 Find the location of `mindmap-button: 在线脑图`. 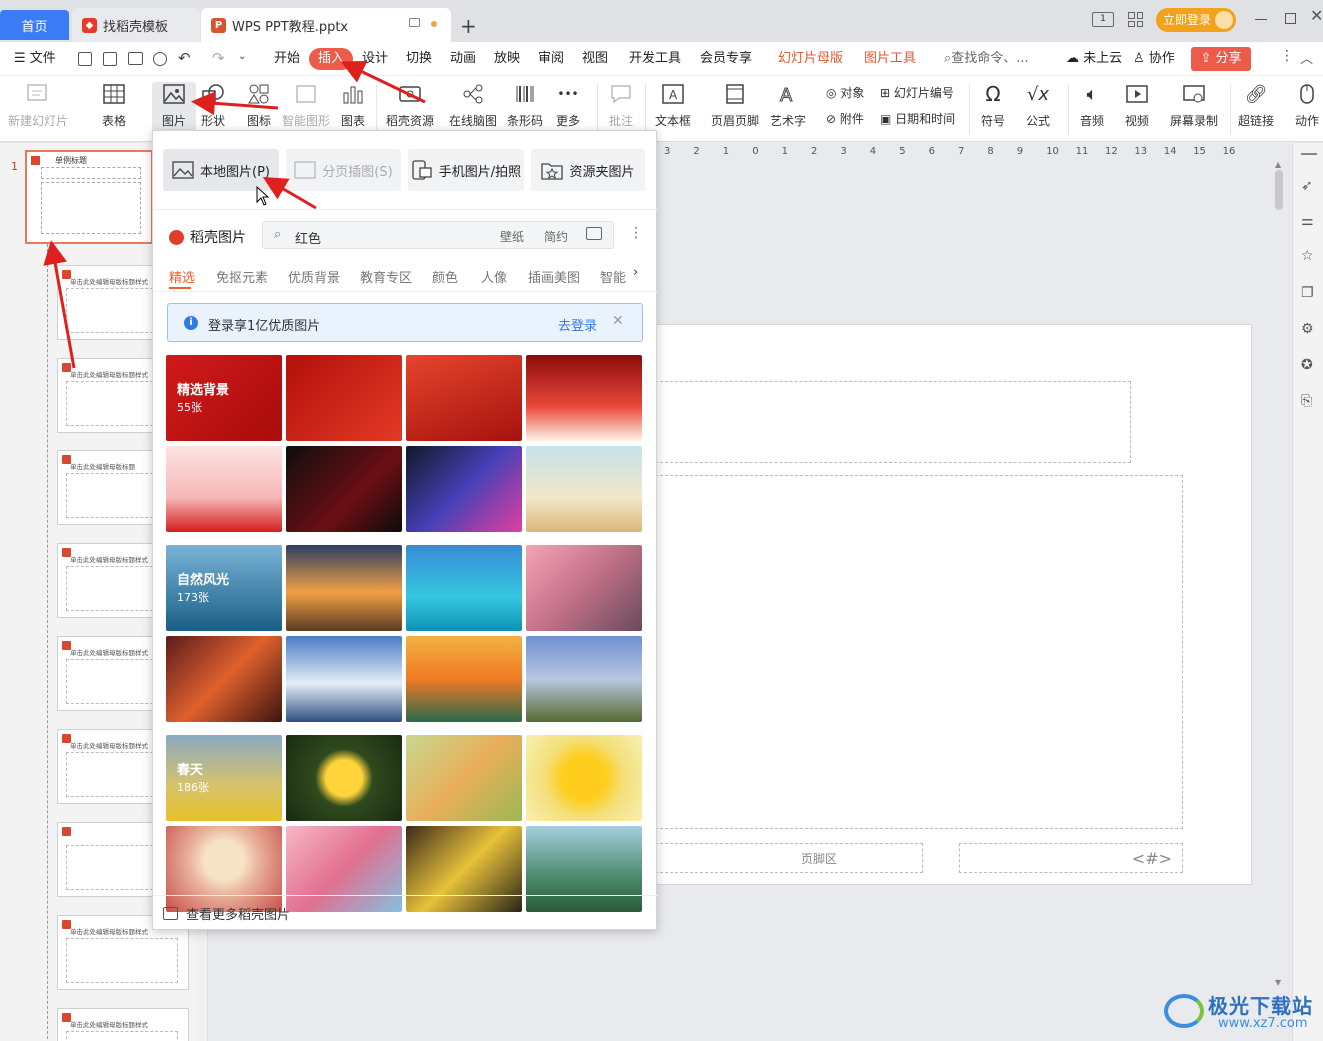

mindmap-button: 在线脑图 is located at coordinates (473, 109).